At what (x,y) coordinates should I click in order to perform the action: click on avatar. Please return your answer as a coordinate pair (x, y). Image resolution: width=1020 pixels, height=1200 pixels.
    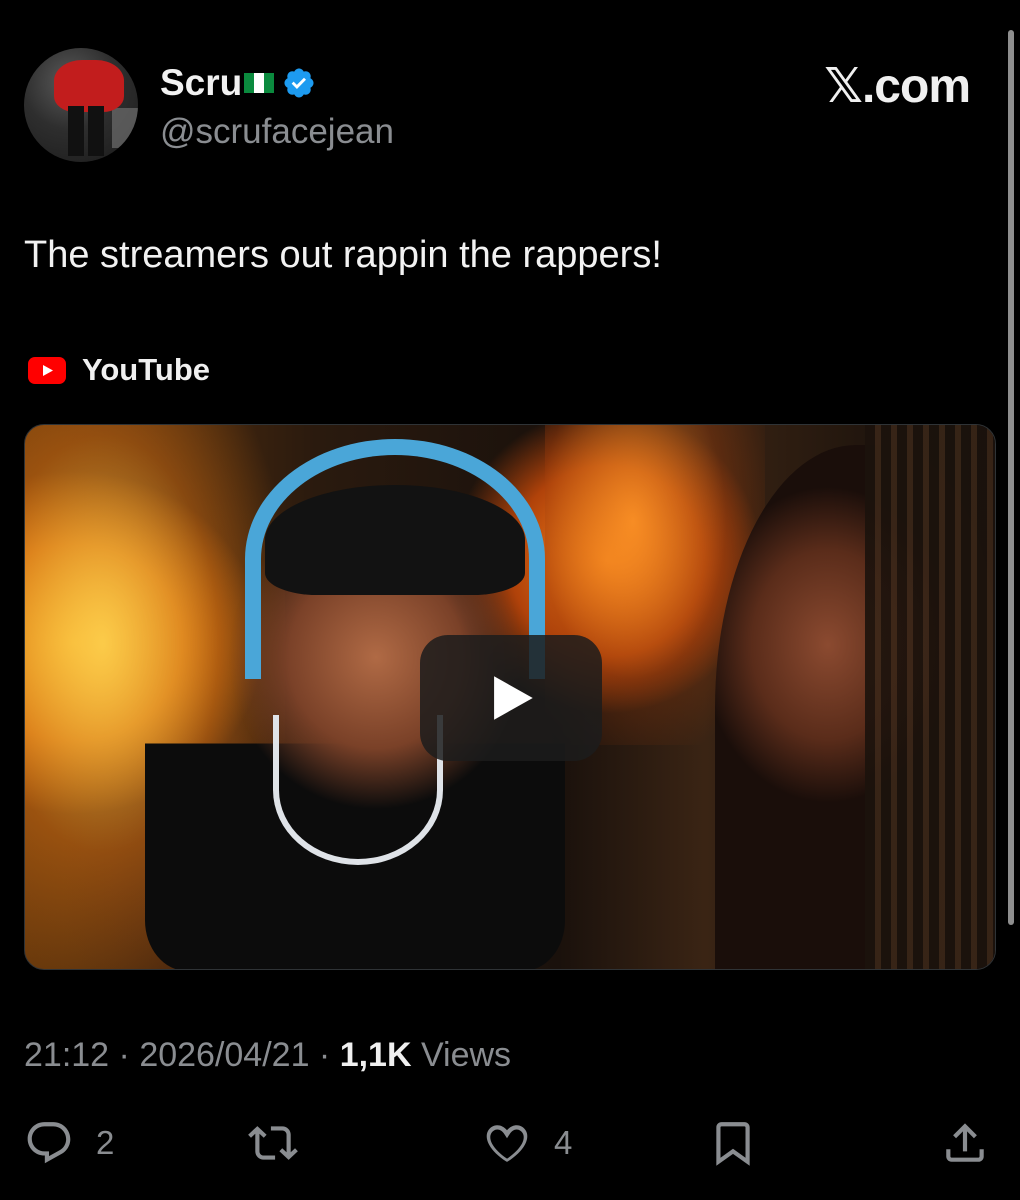
    Looking at the image, I should click on (81, 105).